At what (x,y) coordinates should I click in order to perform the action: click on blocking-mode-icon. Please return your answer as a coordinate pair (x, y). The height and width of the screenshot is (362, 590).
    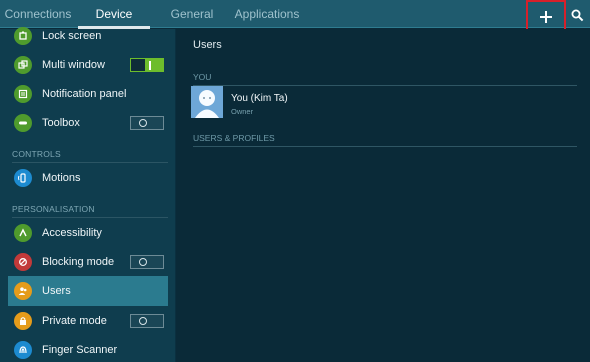
    Looking at the image, I should click on (23, 262).